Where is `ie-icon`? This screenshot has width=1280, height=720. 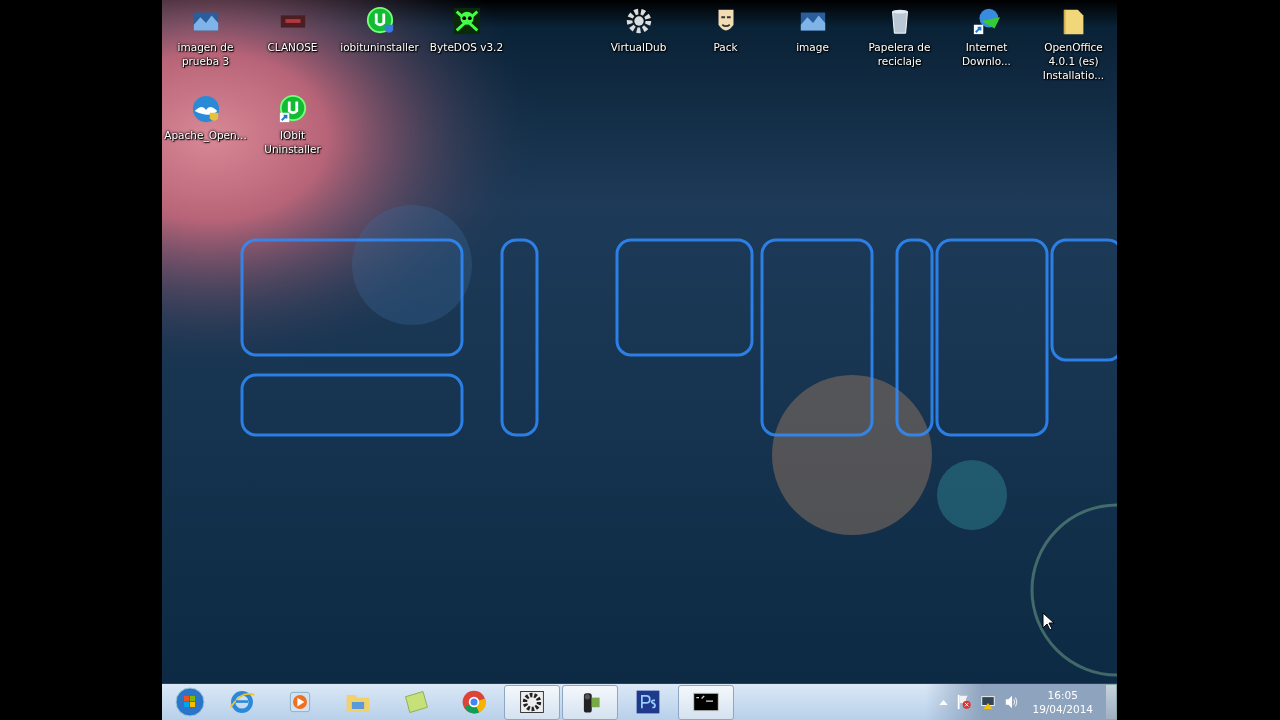 ie-icon is located at coordinates (242, 702).